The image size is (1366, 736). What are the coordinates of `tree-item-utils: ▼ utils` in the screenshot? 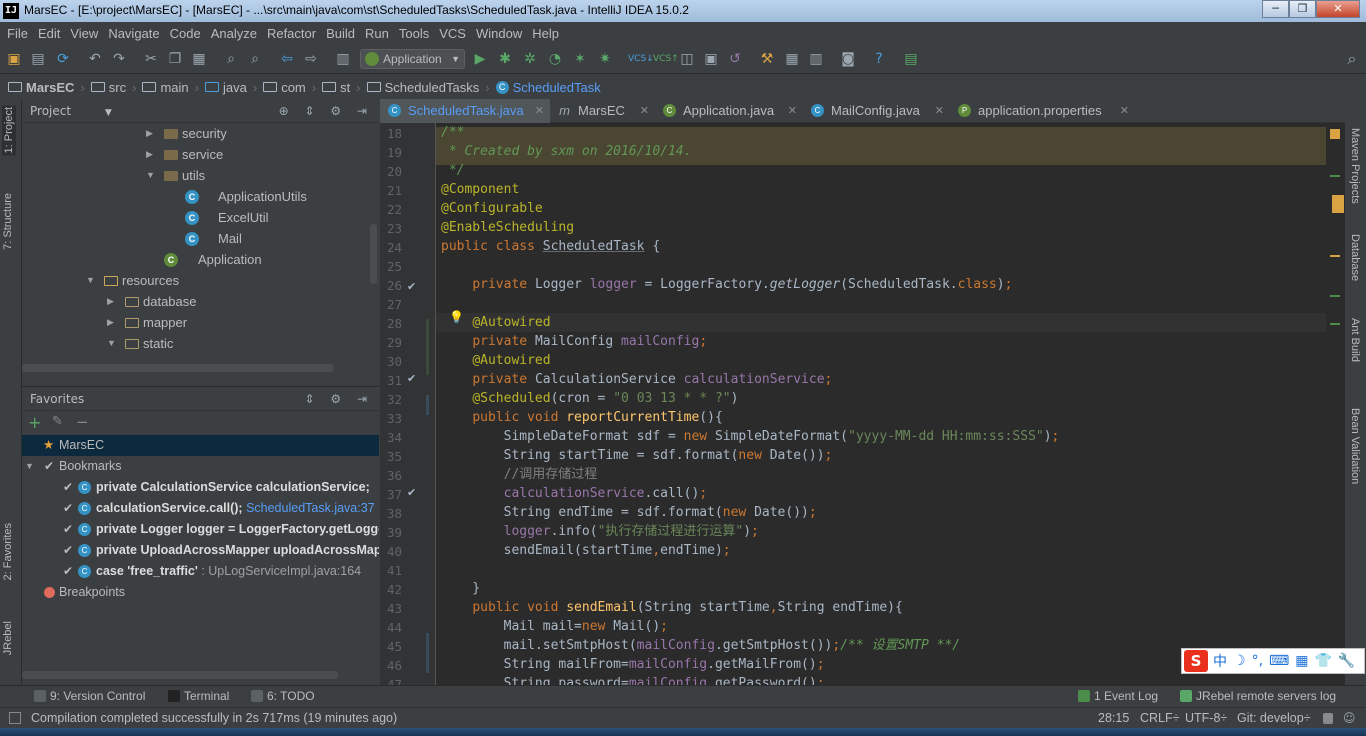 It's located at (200, 175).